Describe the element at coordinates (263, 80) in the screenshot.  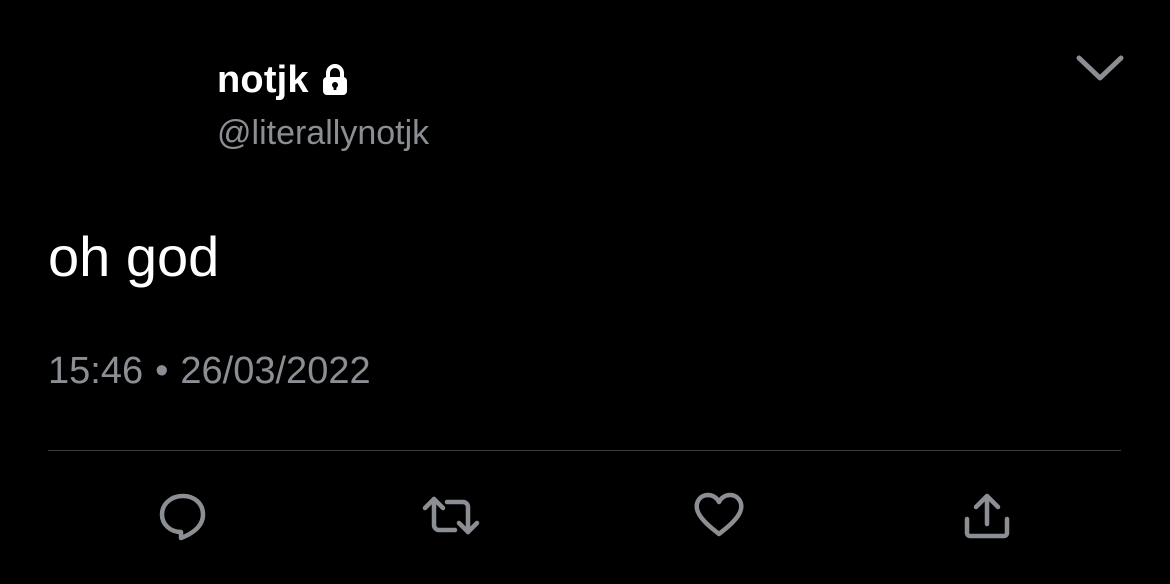
I see `display-name: notjk` at that location.